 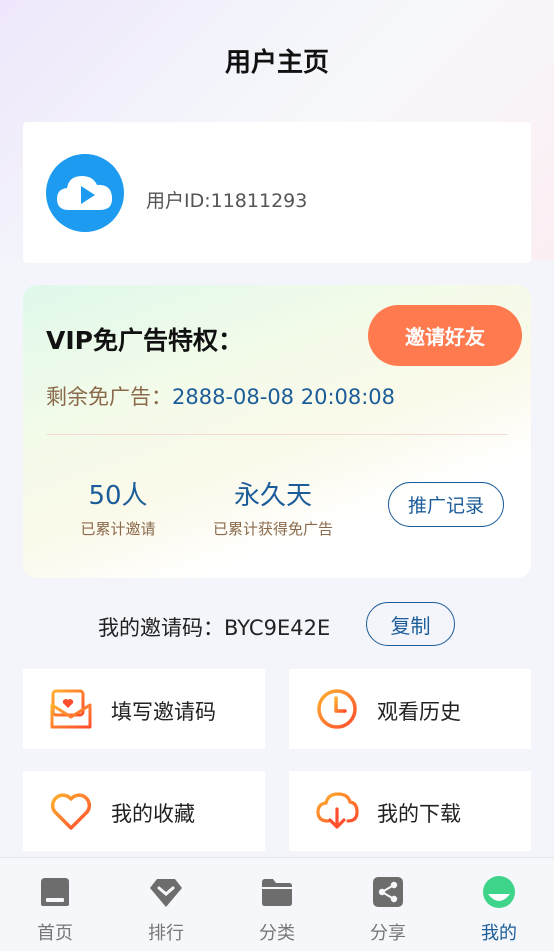 I want to click on tab-label: 首页, so click(x=55, y=933).